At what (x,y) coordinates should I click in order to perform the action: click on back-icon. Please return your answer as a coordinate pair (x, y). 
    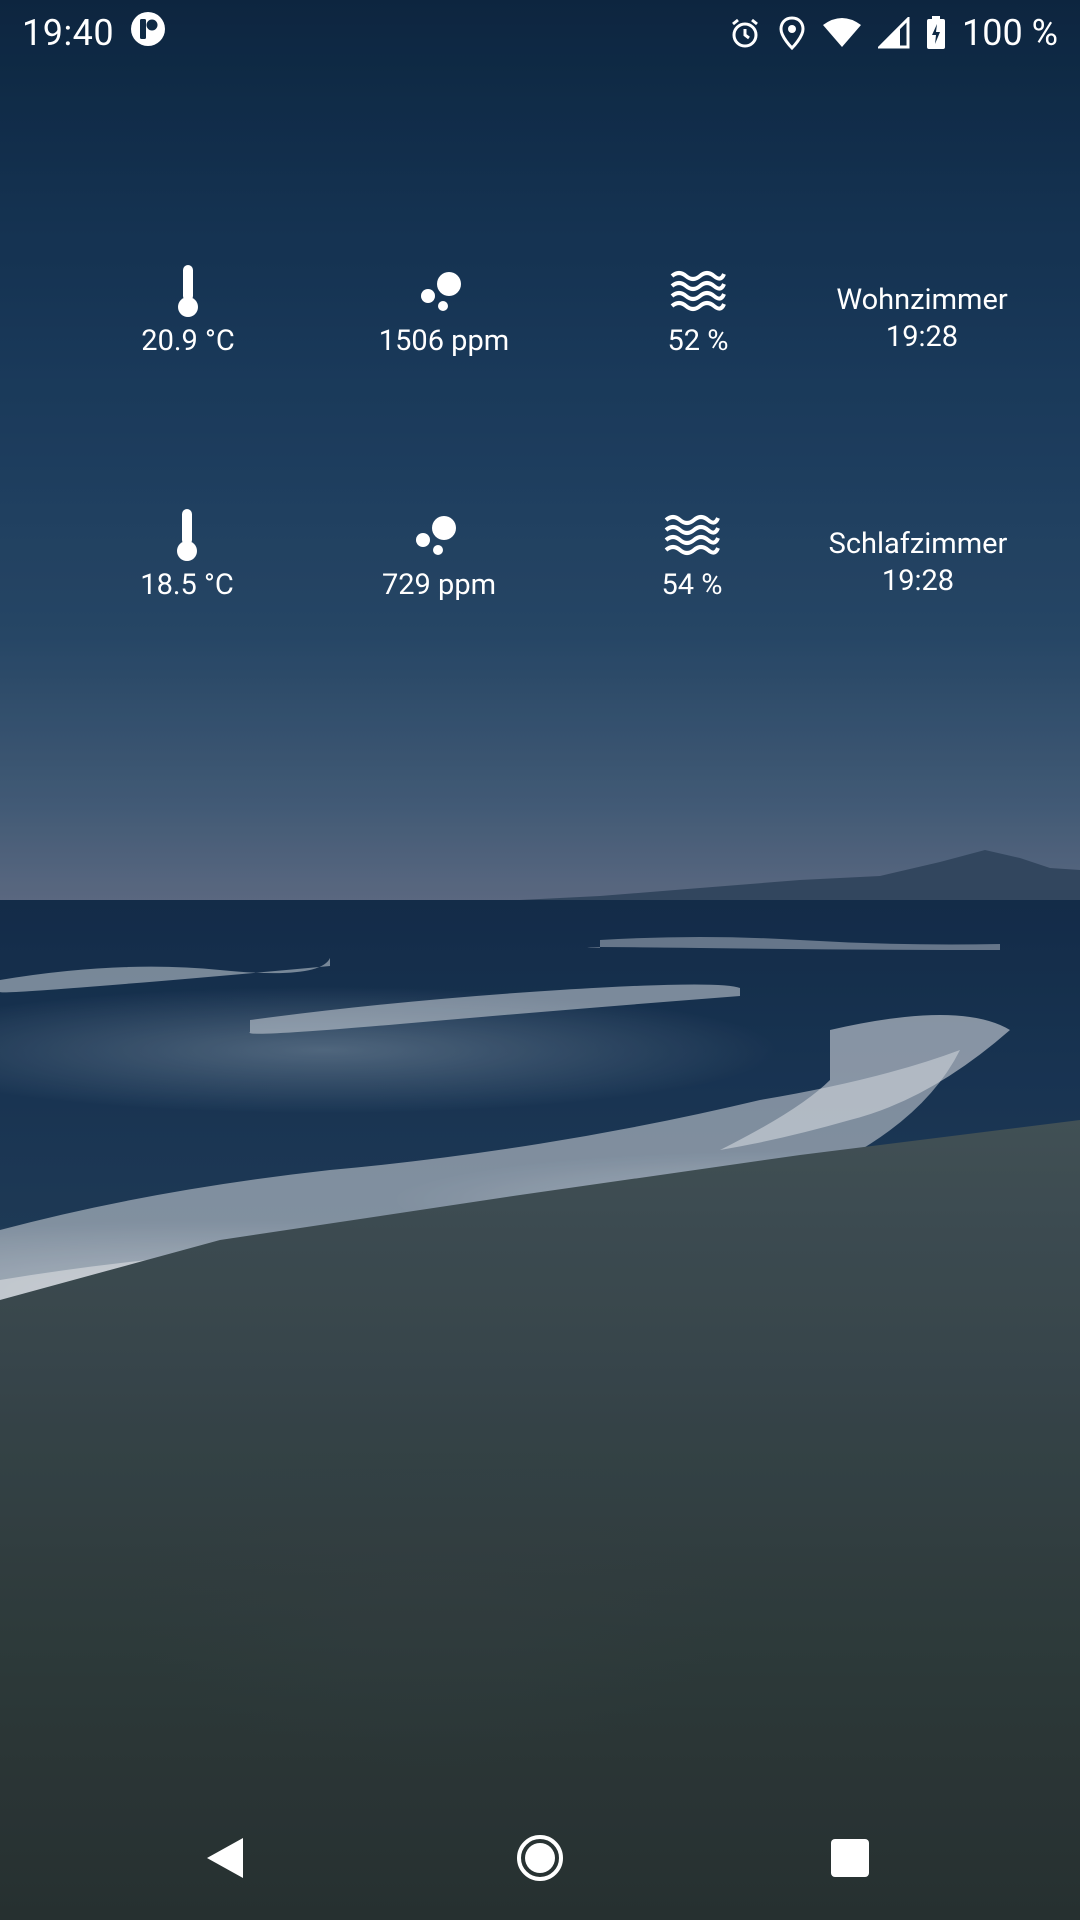
    Looking at the image, I should click on (225, 1860).